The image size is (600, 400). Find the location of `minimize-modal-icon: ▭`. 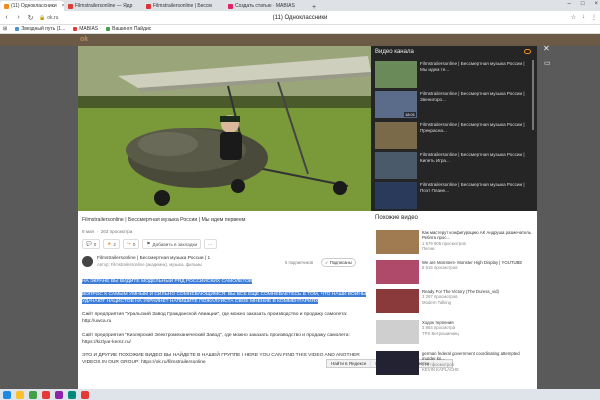

minimize-modal-icon: ▭ is located at coordinates (547, 63).